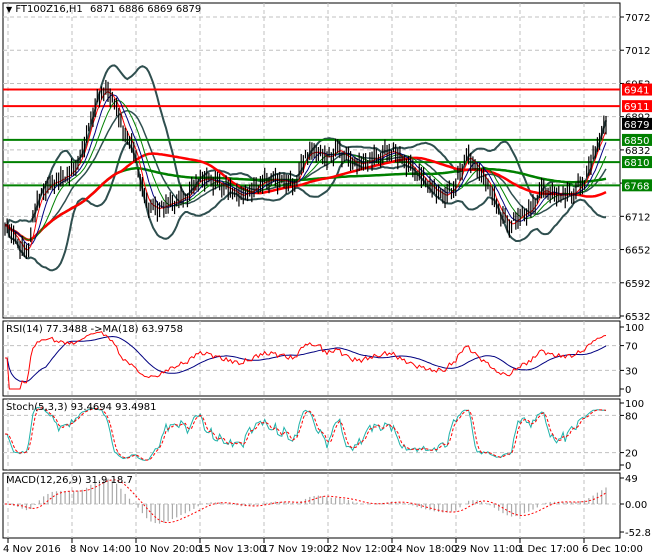  Describe the element at coordinates (612, 549) in the screenshot. I see `time-axis-label: 6 Dec 10:00` at that location.